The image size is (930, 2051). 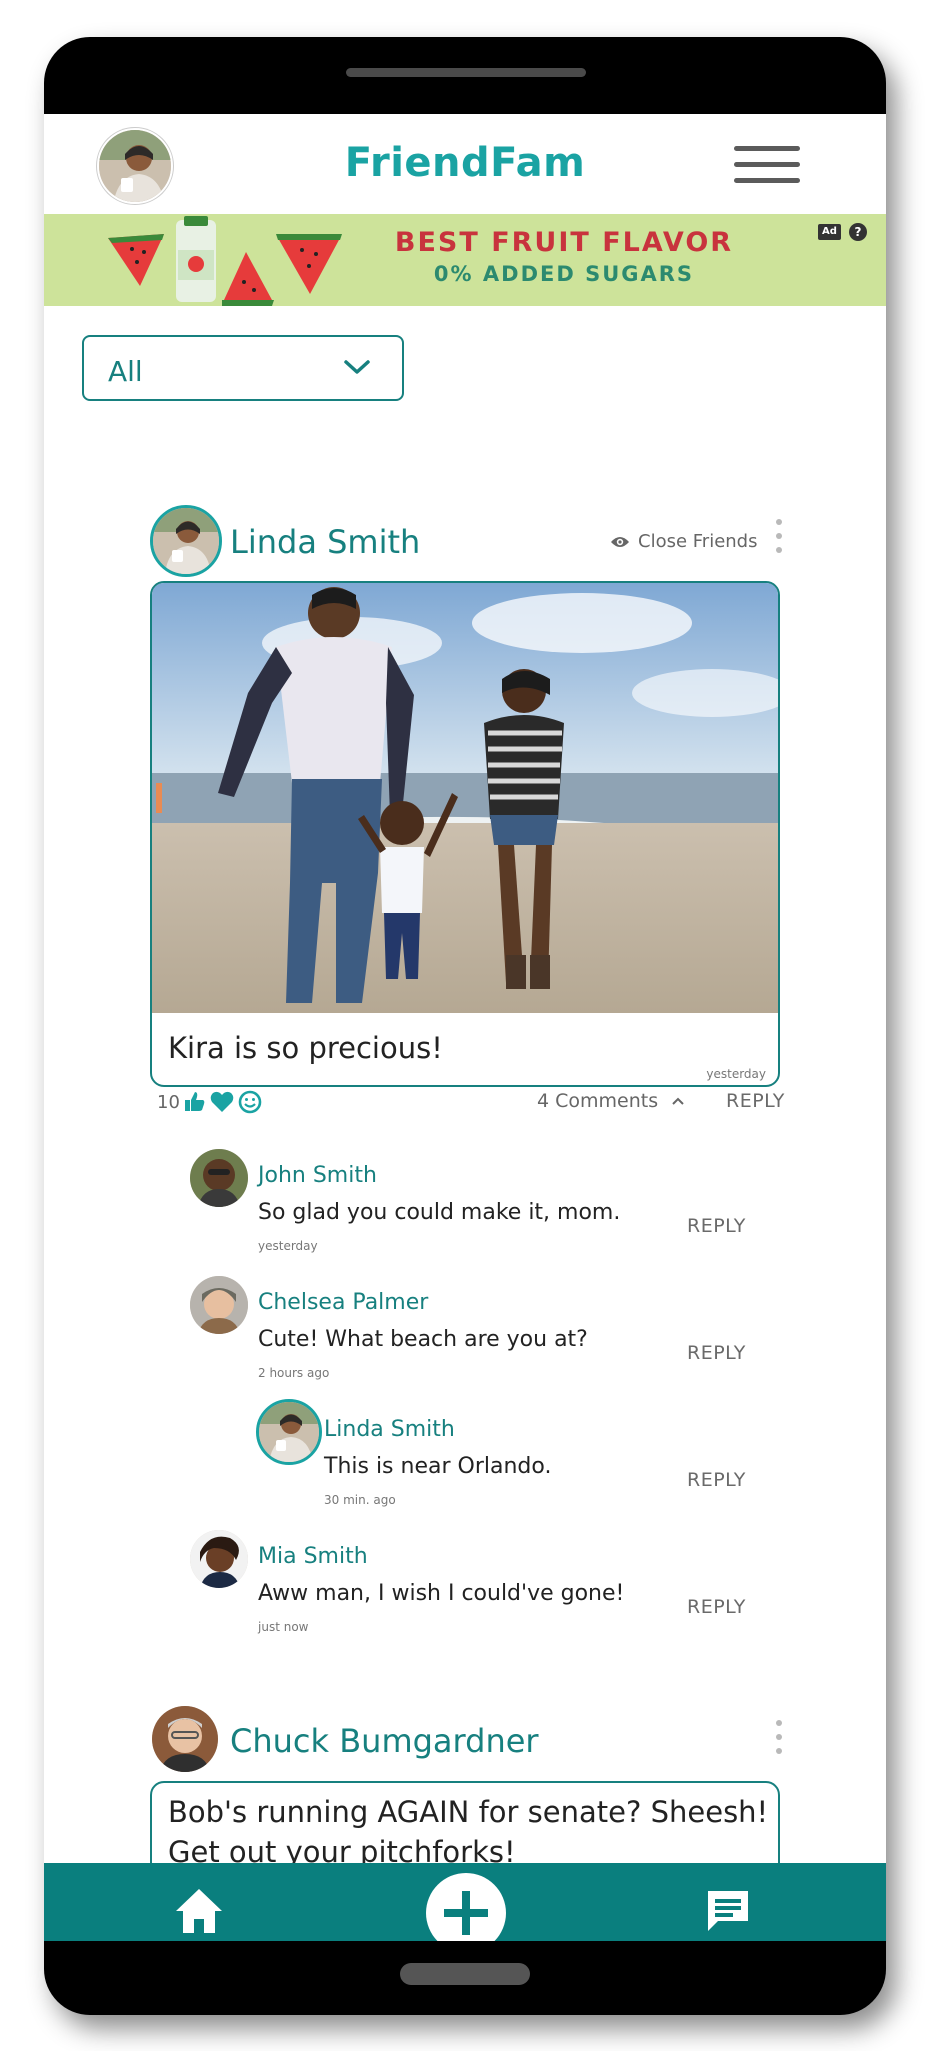 What do you see at coordinates (698, 541) in the screenshot?
I see `visibility-label: Close Friends` at bounding box center [698, 541].